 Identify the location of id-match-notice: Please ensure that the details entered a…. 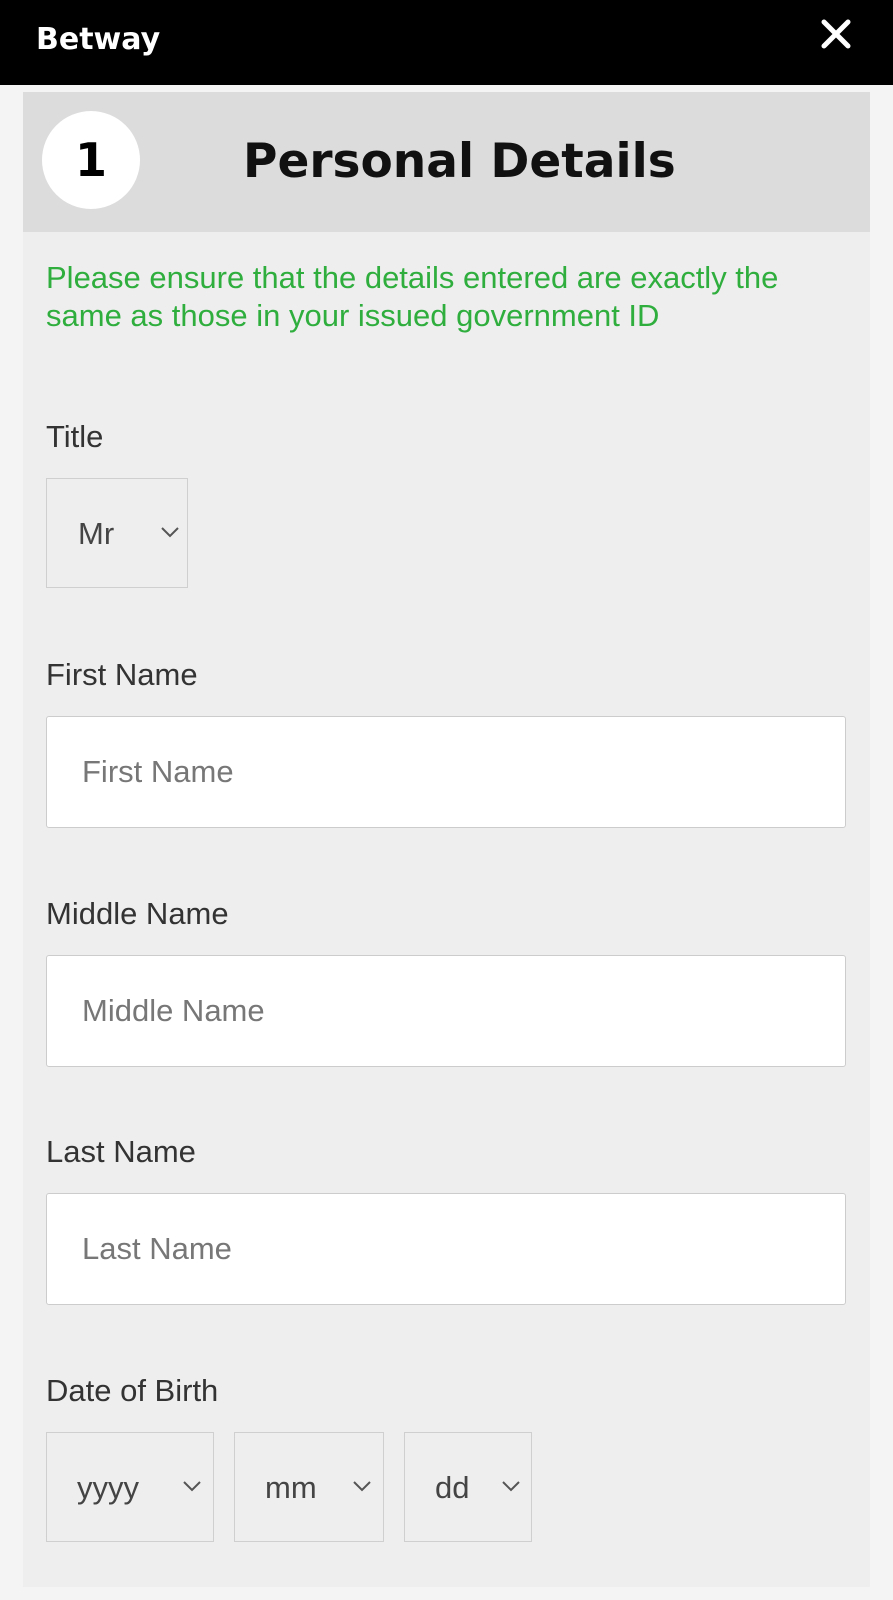
(412, 296).